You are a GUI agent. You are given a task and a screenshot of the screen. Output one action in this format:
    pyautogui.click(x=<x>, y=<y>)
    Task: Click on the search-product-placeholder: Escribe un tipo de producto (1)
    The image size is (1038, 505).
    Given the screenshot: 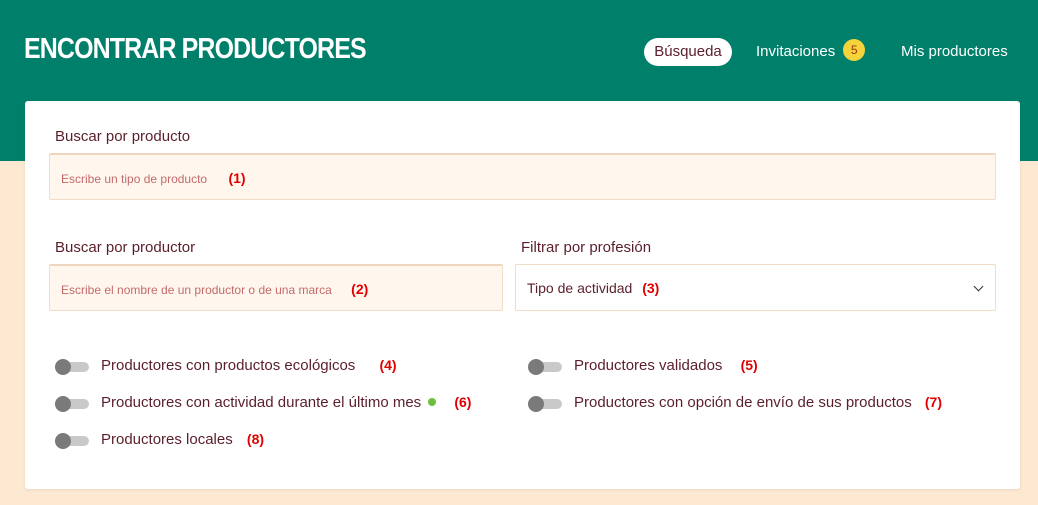 What is the action you would take?
    pyautogui.click(x=153, y=178)
    